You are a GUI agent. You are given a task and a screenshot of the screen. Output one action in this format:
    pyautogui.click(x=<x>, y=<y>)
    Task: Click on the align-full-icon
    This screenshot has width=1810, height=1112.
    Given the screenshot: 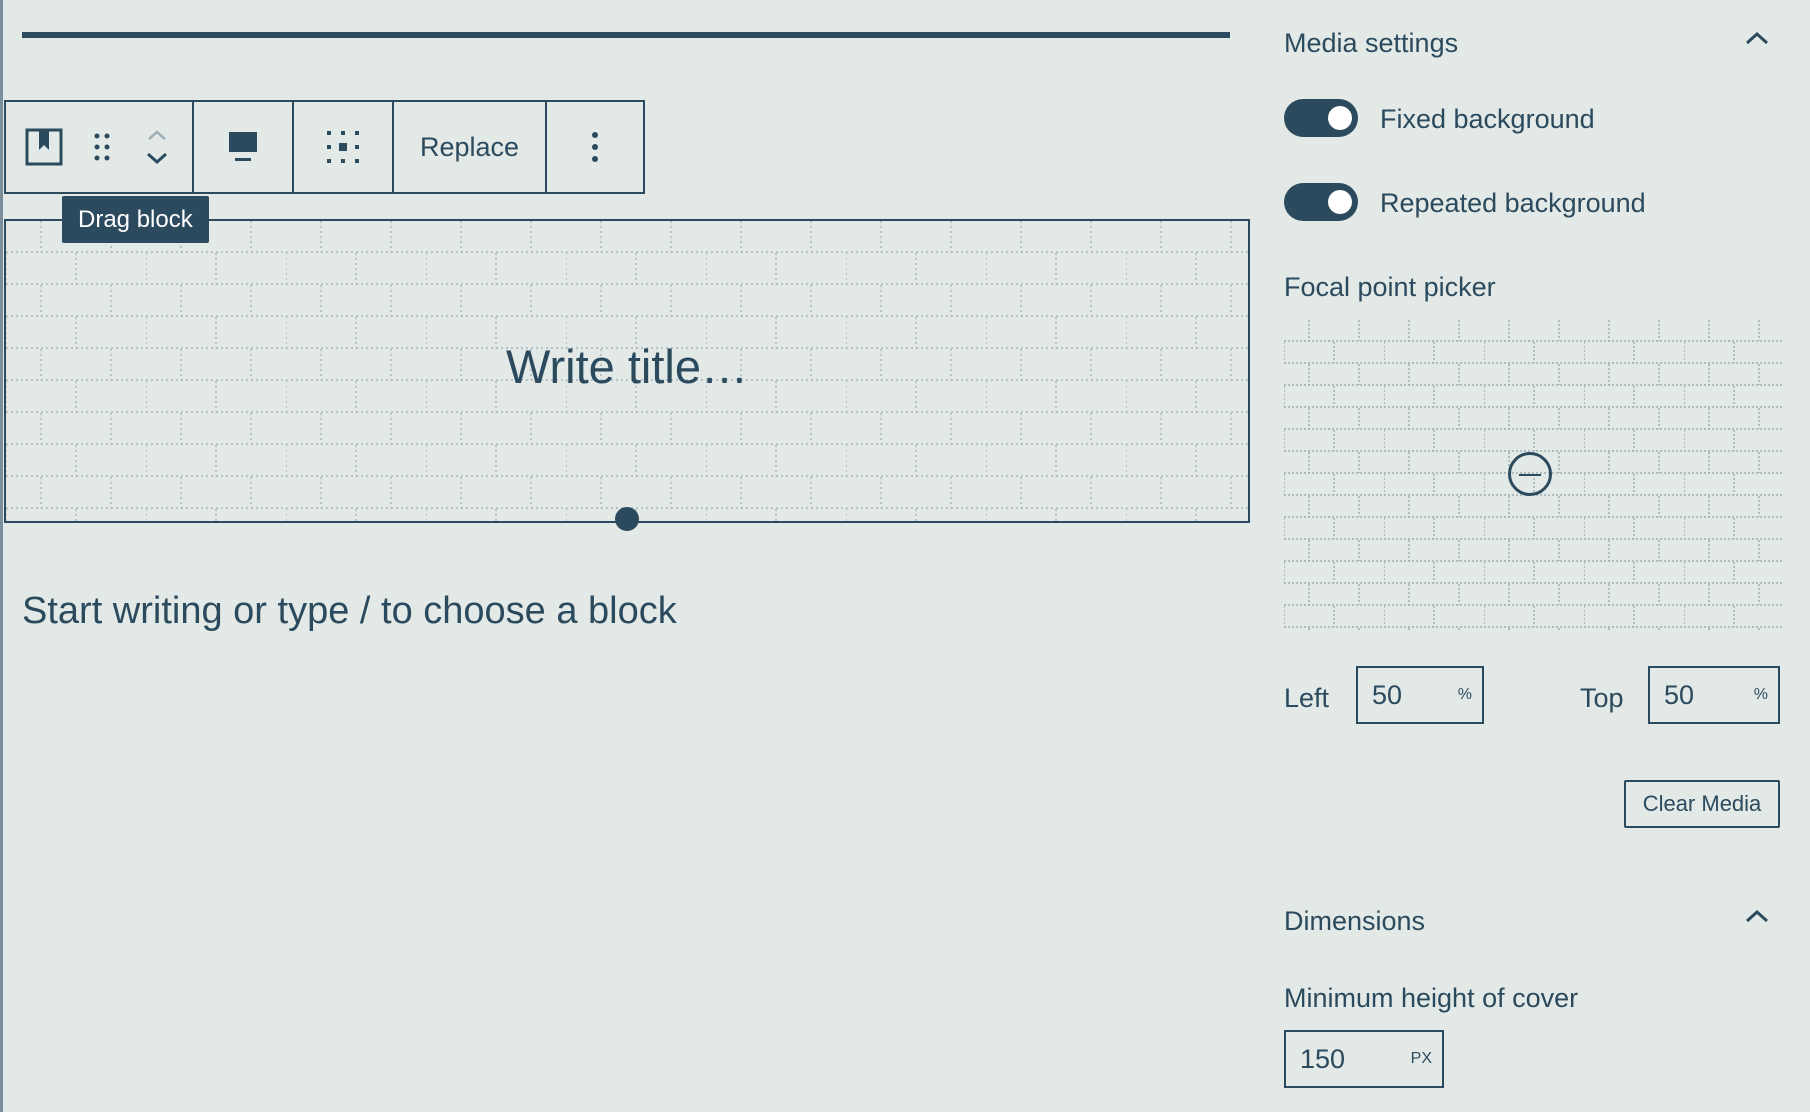 What is the action you would take?
    pyautogui.click(x=243, y=146)
    